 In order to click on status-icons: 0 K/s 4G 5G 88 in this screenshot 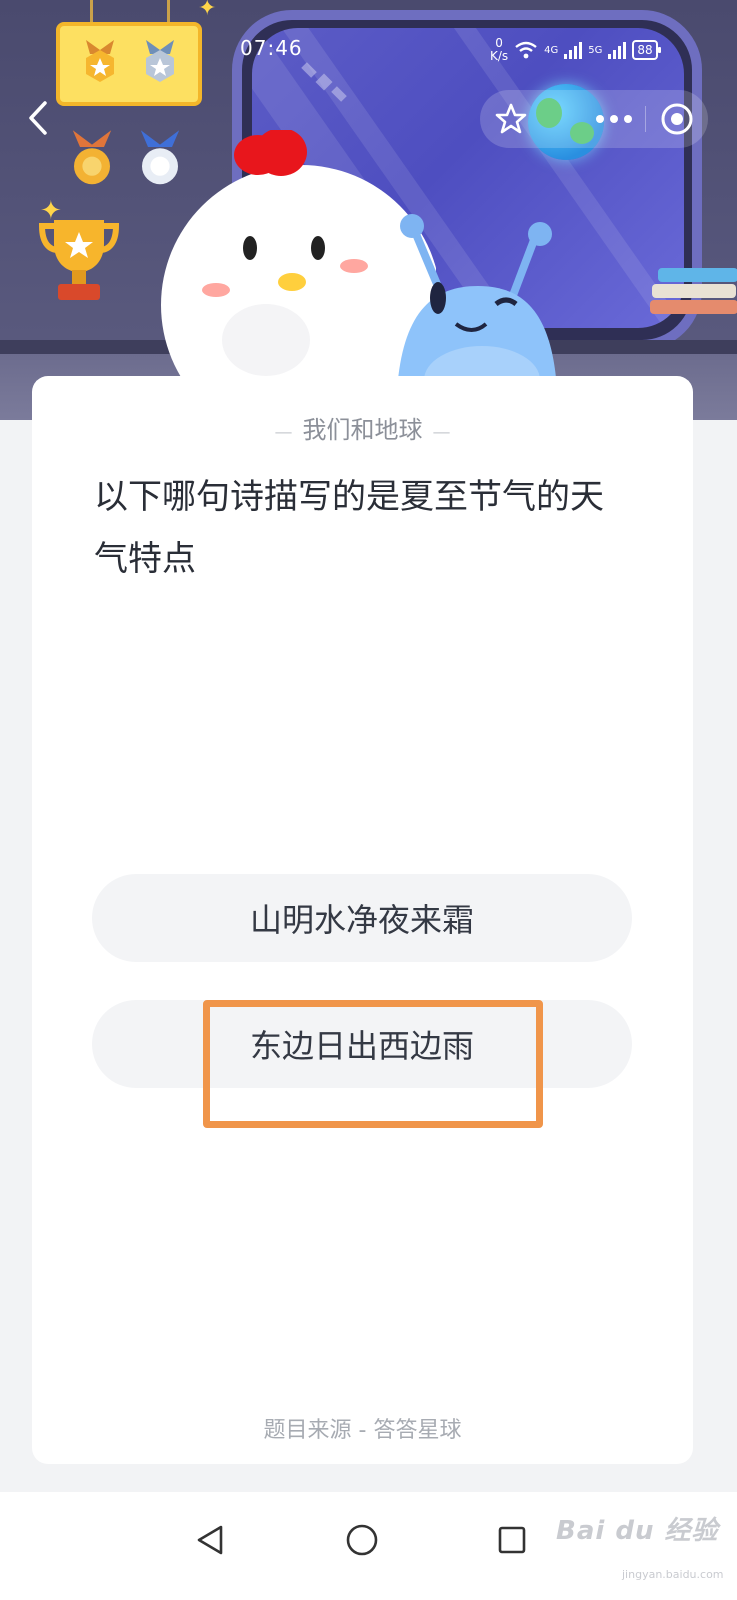, I will do `click(576, 50)`.